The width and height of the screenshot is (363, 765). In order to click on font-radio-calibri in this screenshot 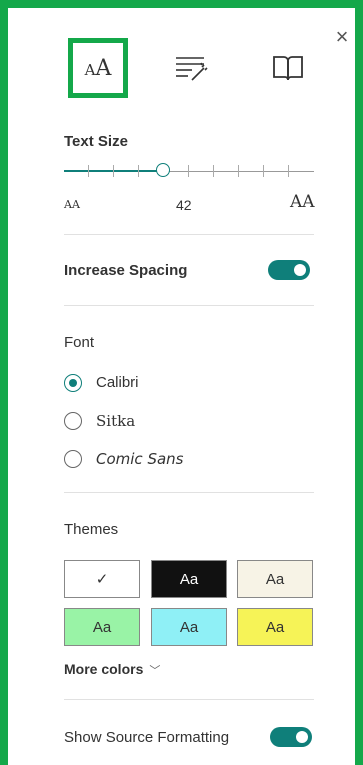, I will do `click(73, 383)`.